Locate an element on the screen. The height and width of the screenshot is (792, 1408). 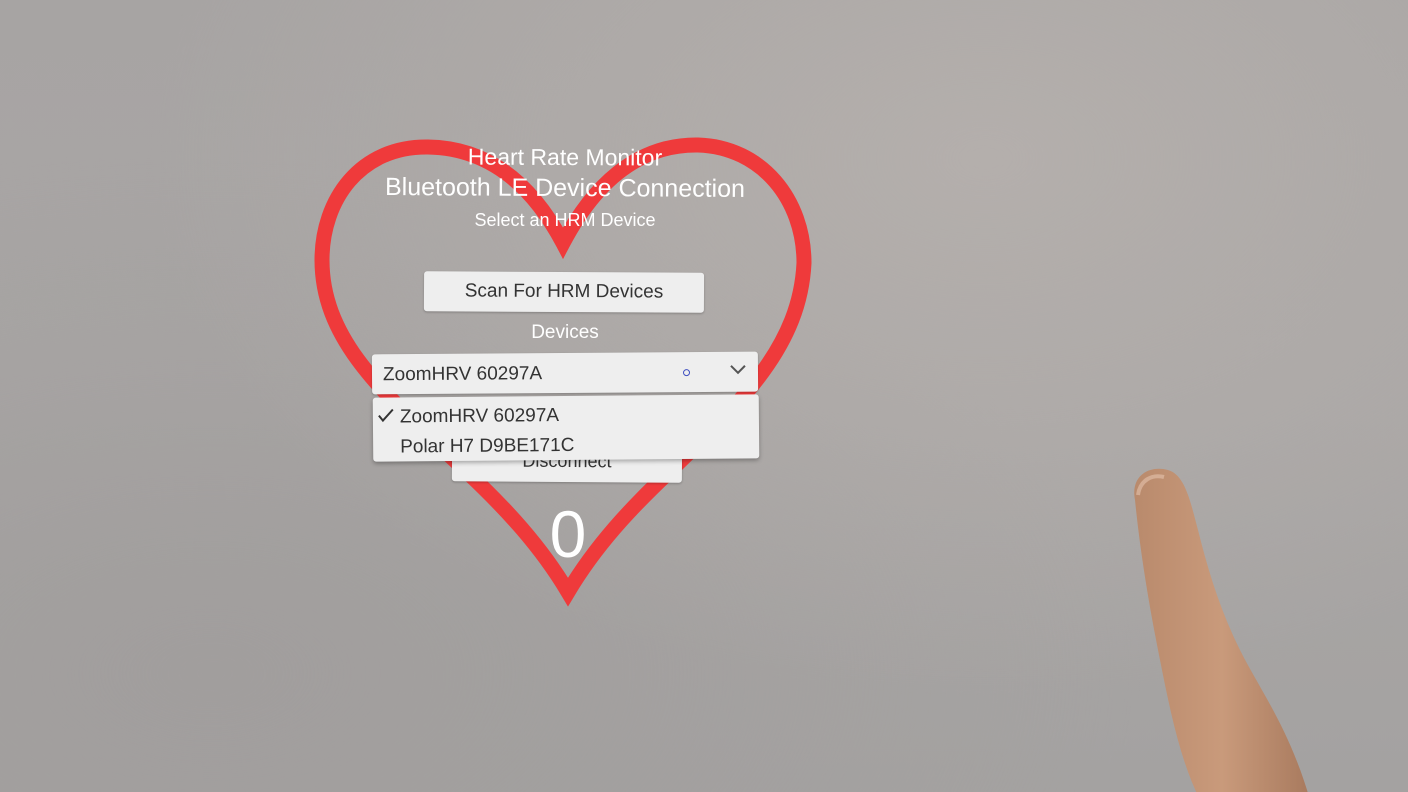
app-title: Heart Rate Monitor is located at coordinates (565, 157).